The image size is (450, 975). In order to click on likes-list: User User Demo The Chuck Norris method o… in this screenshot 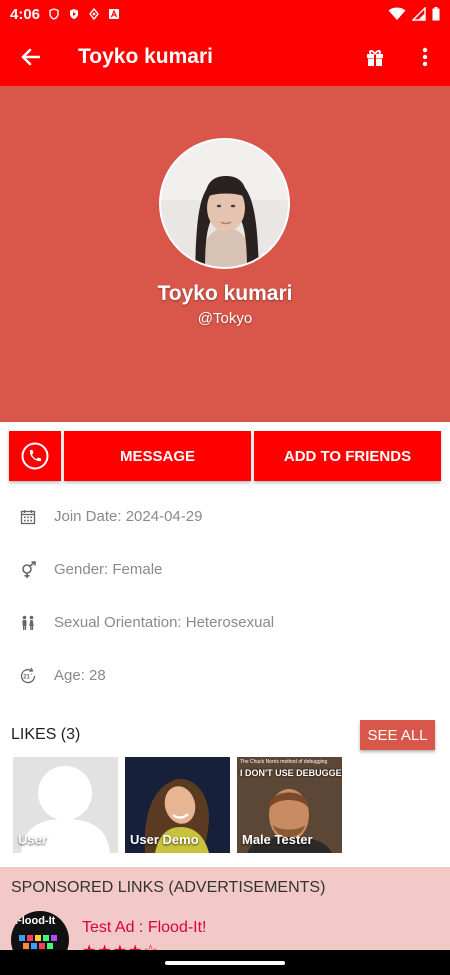, I will do `click(177, 805)`.